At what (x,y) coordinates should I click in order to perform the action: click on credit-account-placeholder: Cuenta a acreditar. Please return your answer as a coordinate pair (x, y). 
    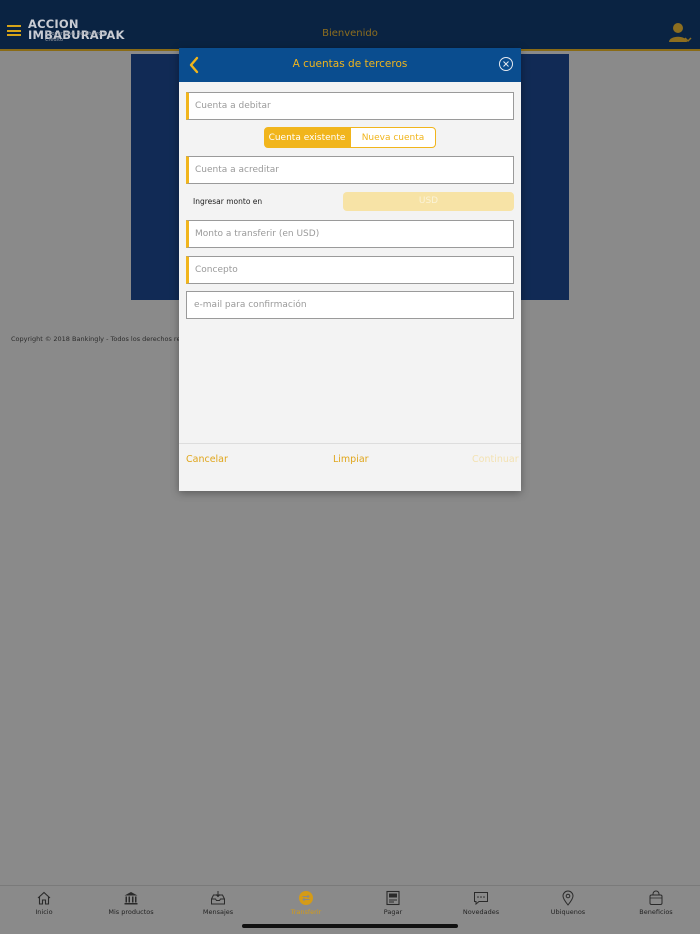
    Looking at the image, I should click on (237, 170).